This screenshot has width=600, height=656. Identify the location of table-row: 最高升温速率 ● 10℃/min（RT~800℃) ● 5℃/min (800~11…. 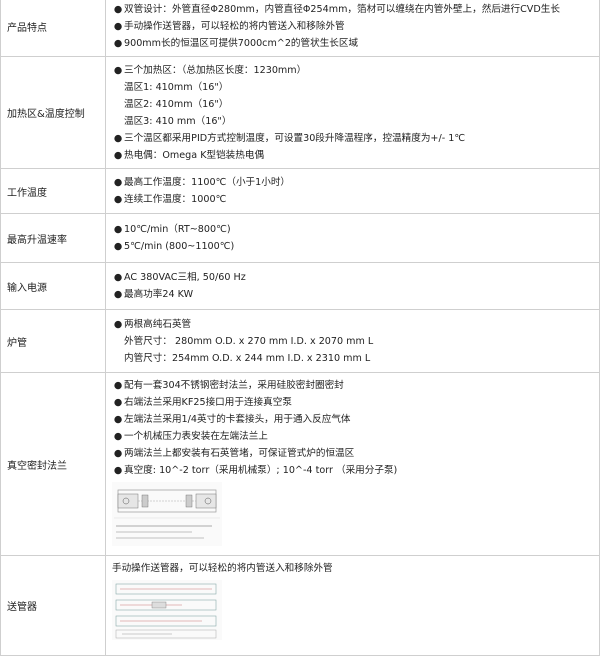
(300, 238).